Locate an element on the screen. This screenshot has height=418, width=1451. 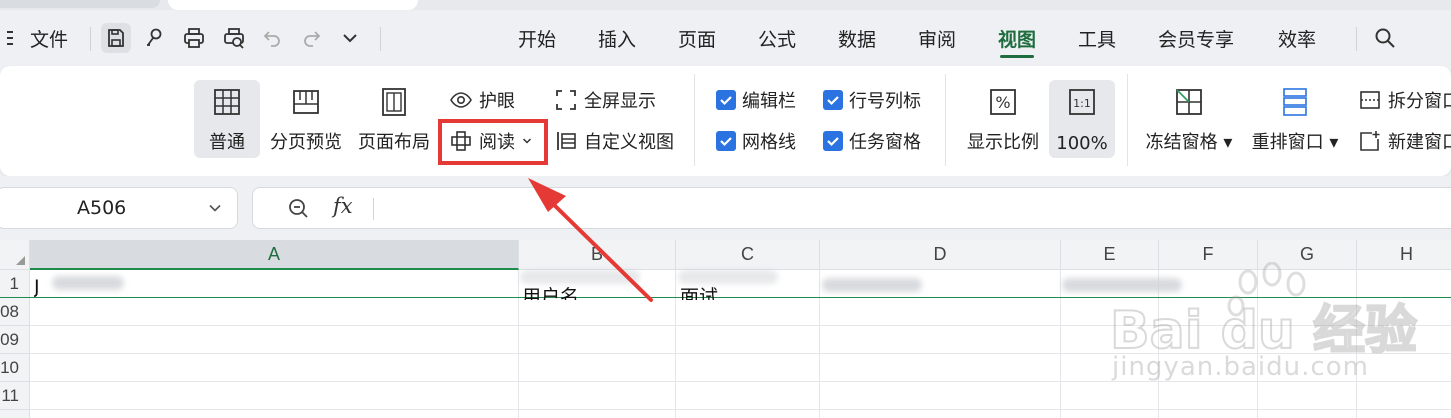
column-header-g: G is located at coordinates (1307, 255).